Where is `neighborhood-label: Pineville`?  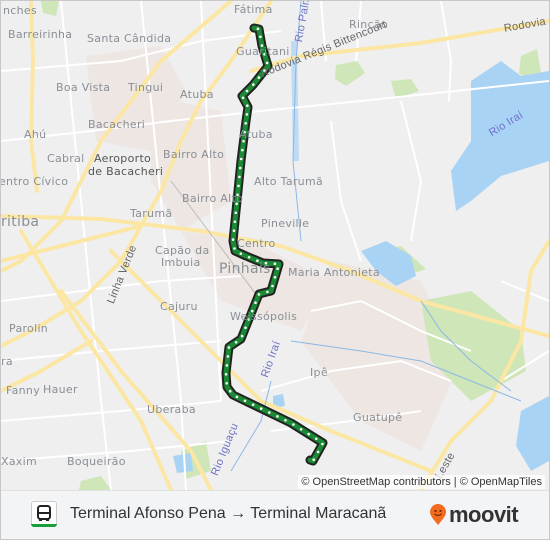 neighborhood-label: Pineville is located at coordinates (285, 223).